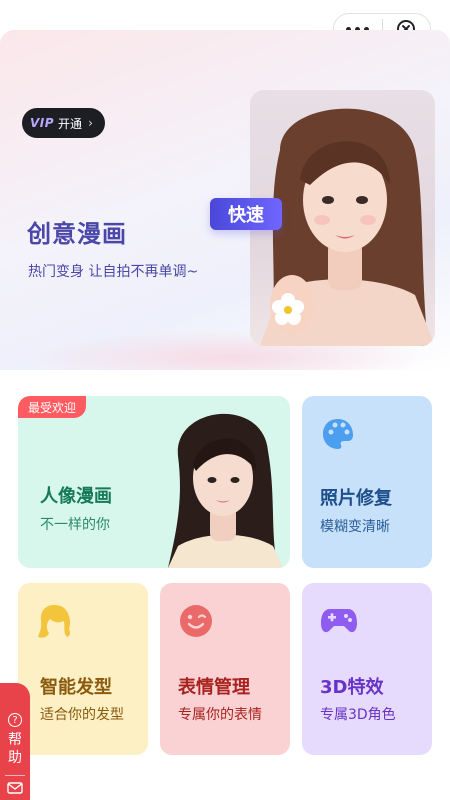 Image resolution: width=450 pixels, height=800 pixels. What do you see at coordinates (70, 123) in the screenshot?
I see `vip-label: 开通` at bounding box center [70, 123].